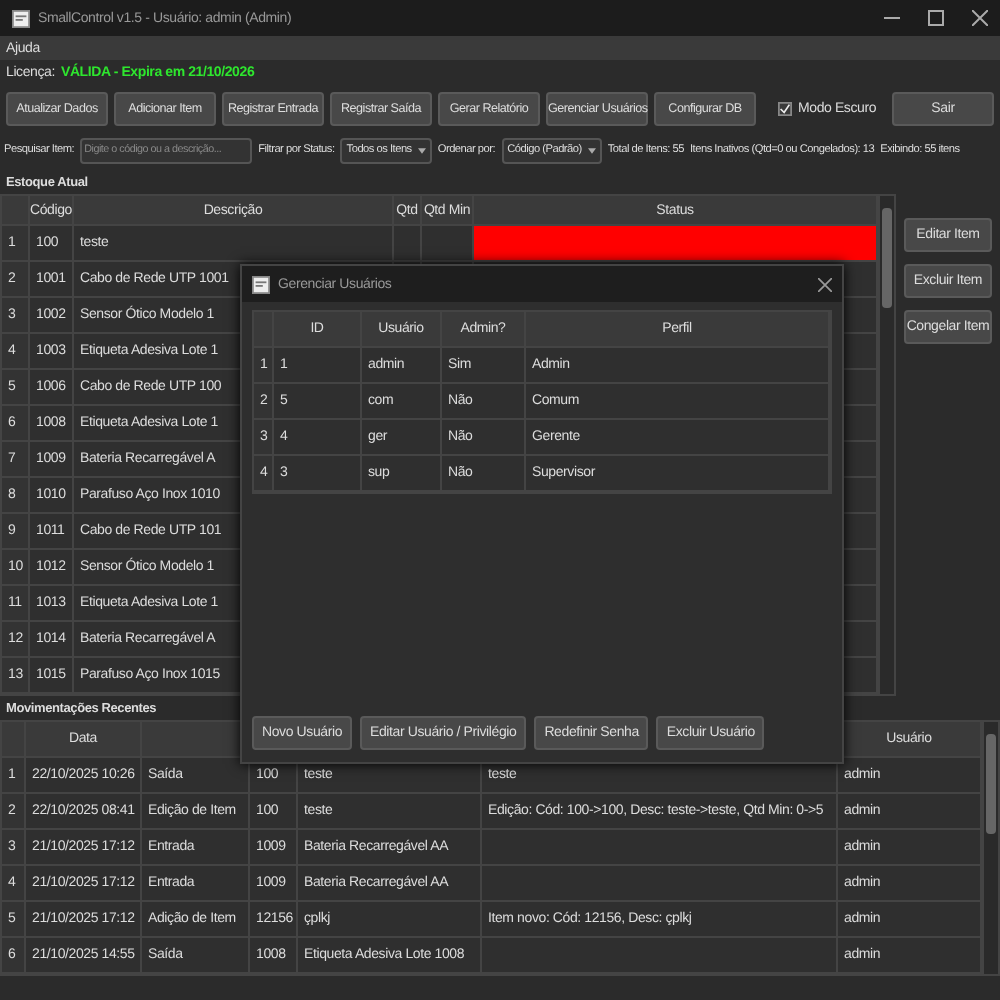 This screenshot has height=1000, width=1000. I want to click on checkbox-icon, so click(785, 109).